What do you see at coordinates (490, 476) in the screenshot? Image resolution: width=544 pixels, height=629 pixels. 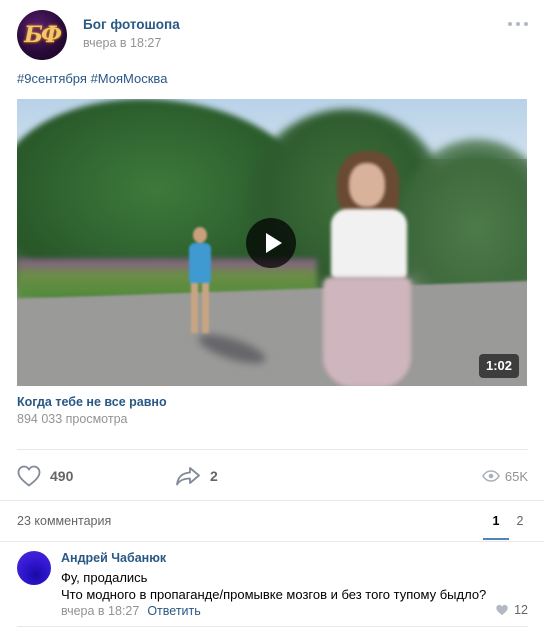 I see `eye-icon` at bounding box center [490, 476].